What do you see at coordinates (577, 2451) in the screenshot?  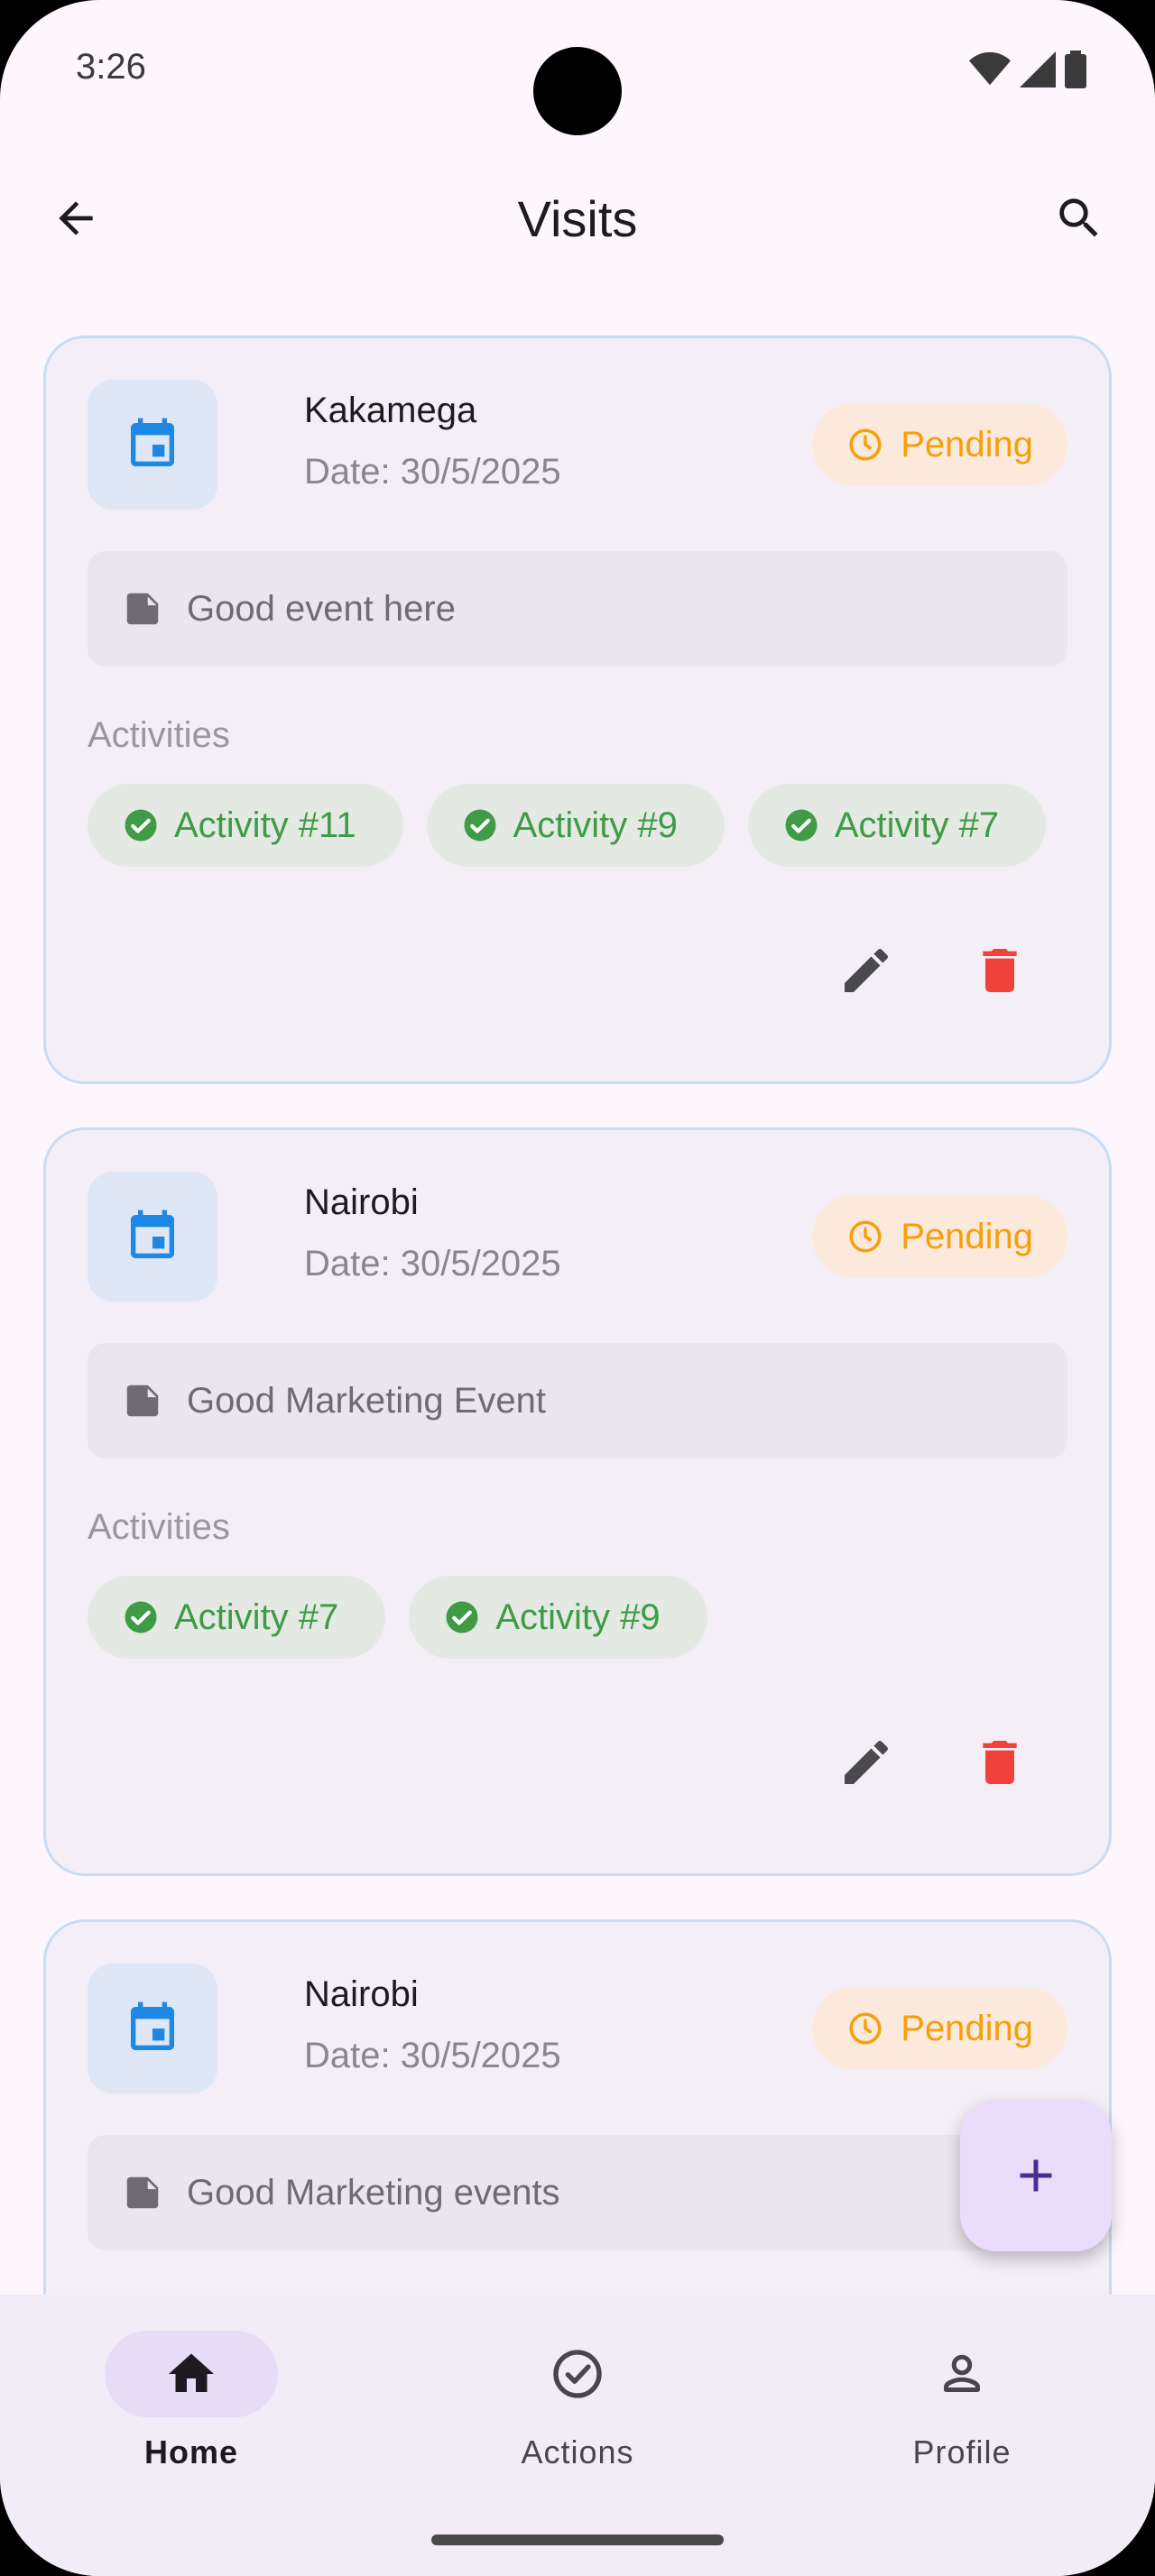 I see `nav-label: Actions` at bounding box center [577, 2451].